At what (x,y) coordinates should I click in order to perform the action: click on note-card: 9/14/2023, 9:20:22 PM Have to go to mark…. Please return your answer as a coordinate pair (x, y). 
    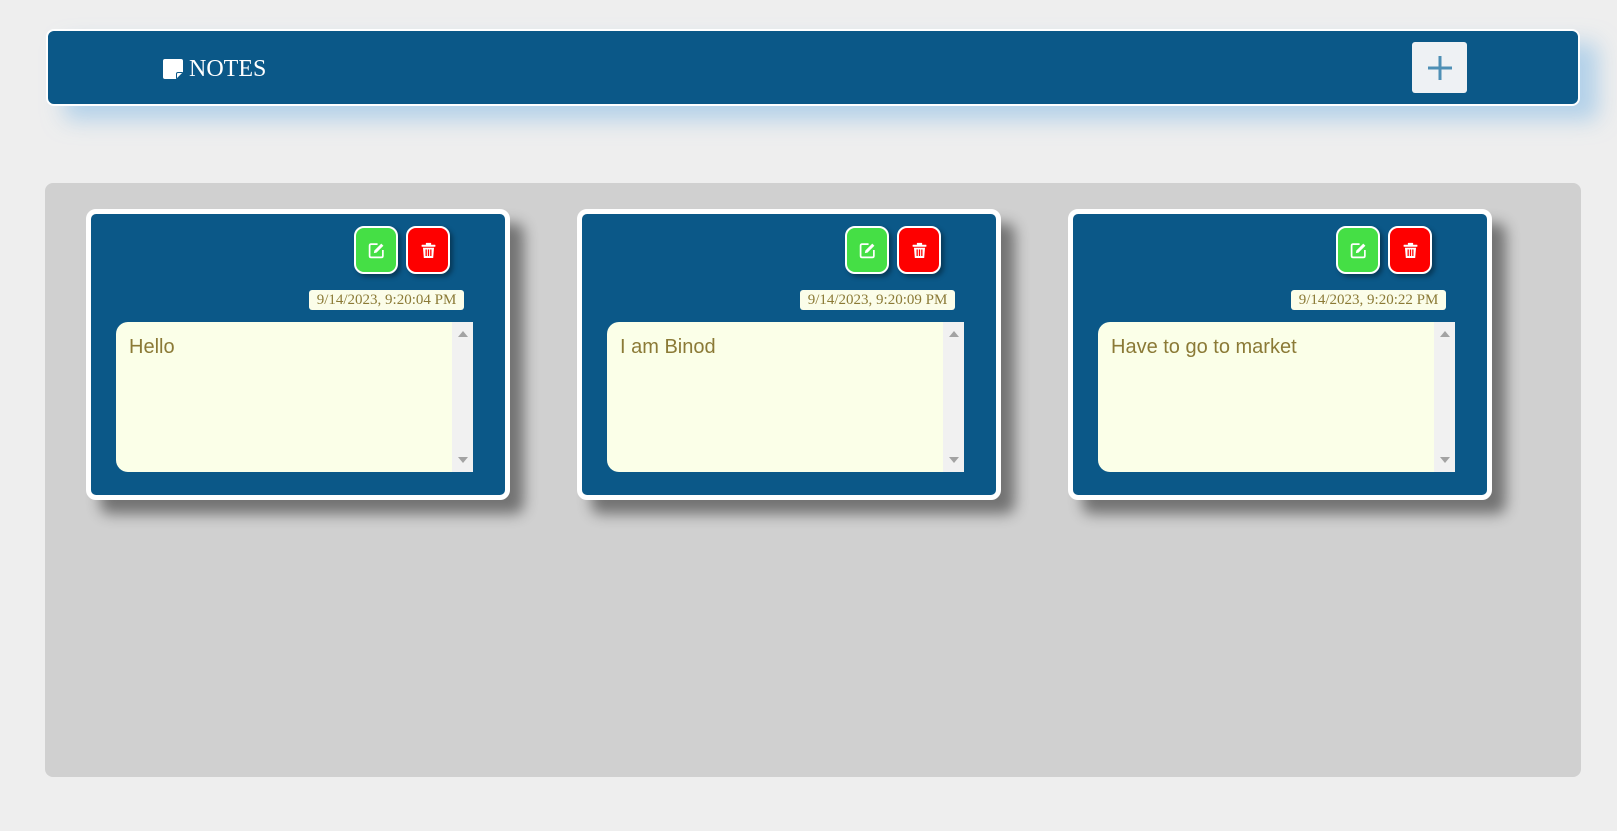
    Looking at the image, I should click on (1280, 354).